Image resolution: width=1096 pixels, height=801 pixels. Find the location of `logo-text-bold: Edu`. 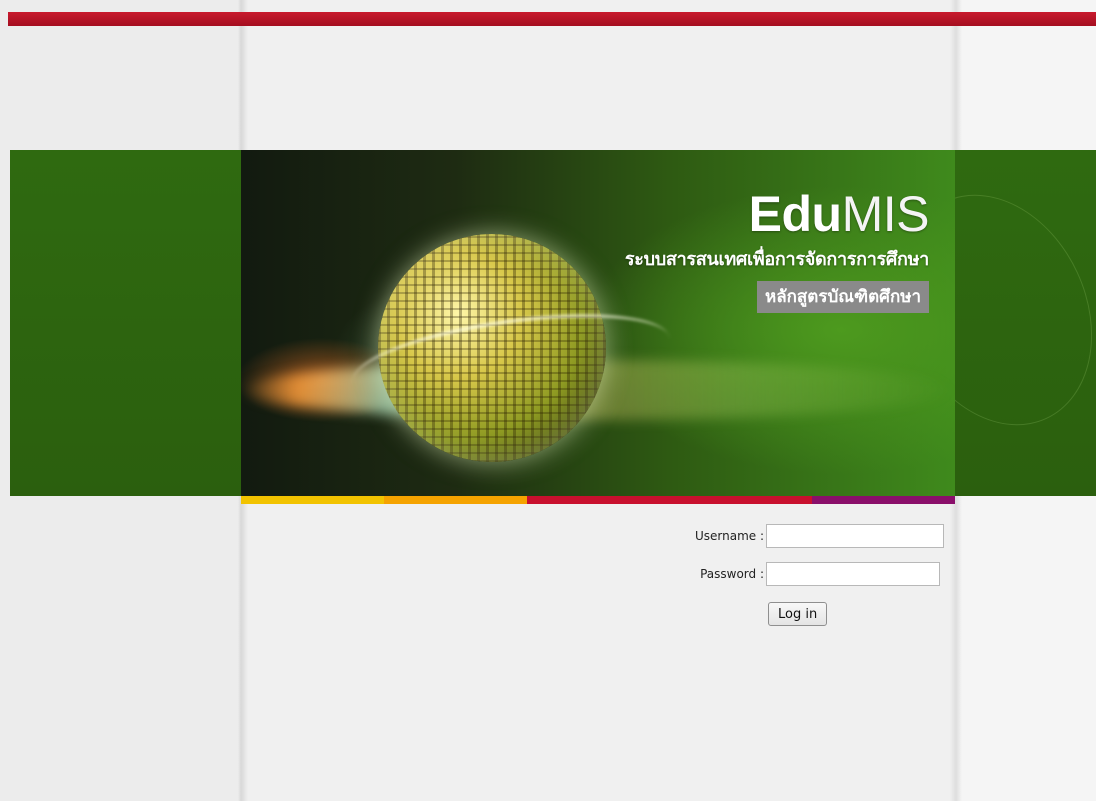

logo-text-bold: Edu is located at coordinates (795, 214).